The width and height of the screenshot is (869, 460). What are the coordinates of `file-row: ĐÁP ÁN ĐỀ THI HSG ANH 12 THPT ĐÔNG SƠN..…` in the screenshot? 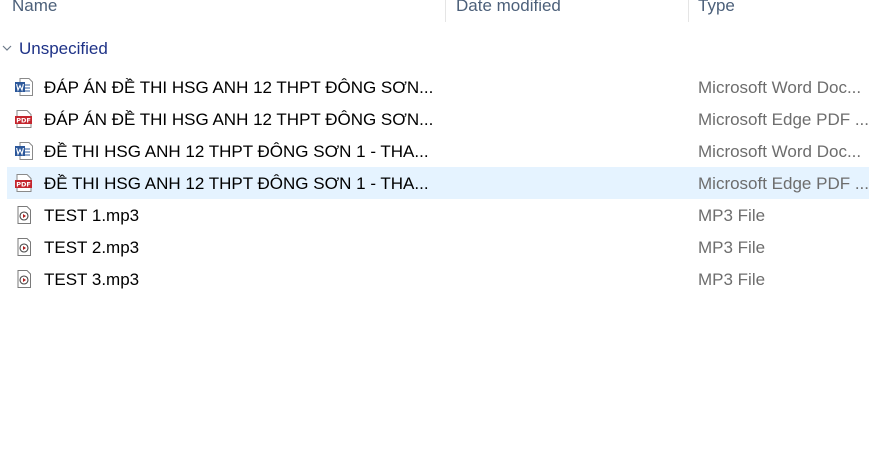 It's located at (438, 87).